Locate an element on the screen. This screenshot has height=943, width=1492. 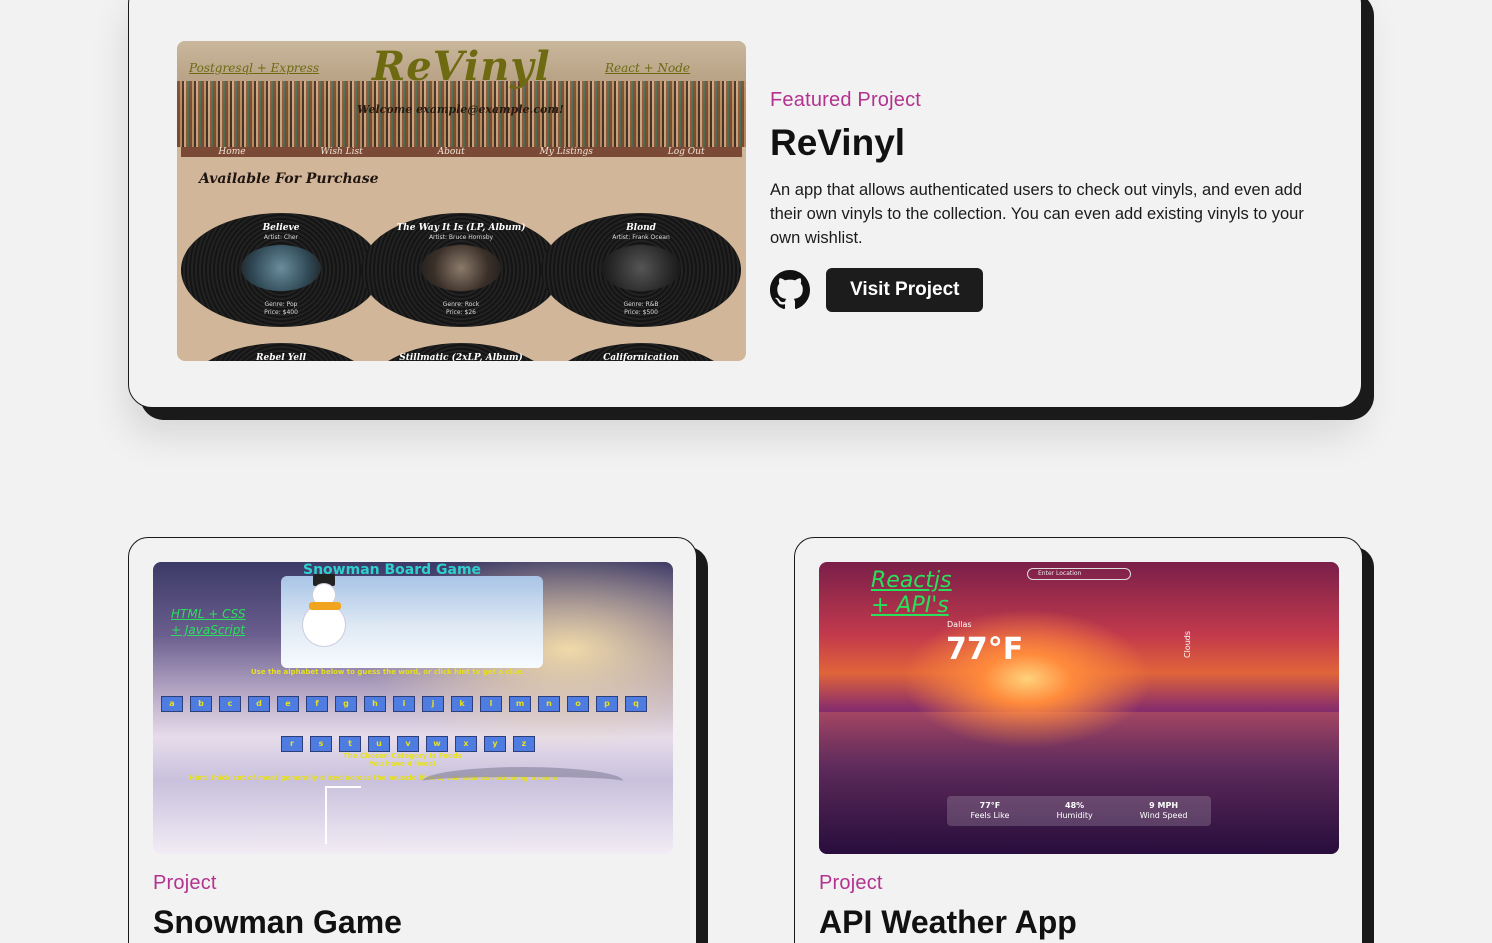
revinyl-nav-logout: Log Out is located at coordinates (686, 152).